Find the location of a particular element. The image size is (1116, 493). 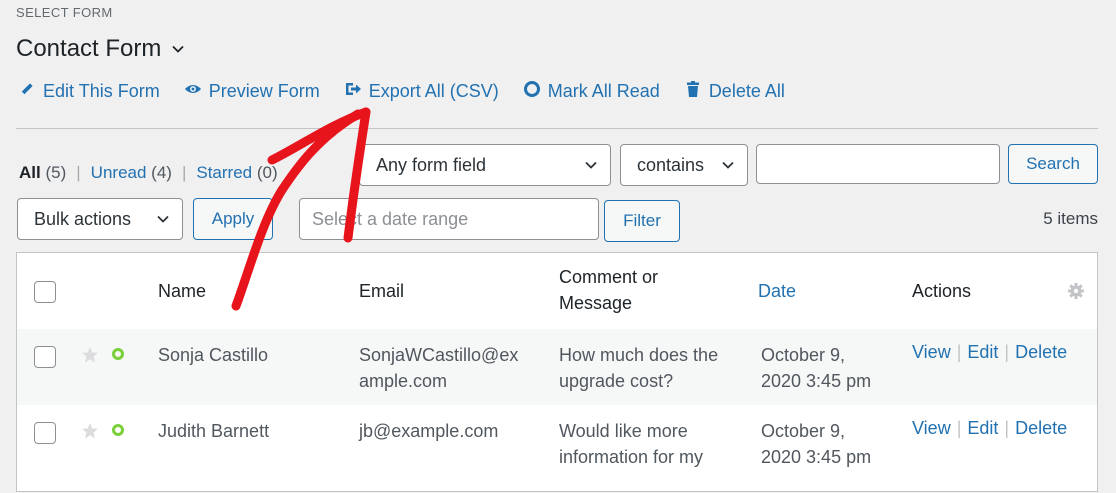

apply-button: Apply is located at coordinates (233, 219).